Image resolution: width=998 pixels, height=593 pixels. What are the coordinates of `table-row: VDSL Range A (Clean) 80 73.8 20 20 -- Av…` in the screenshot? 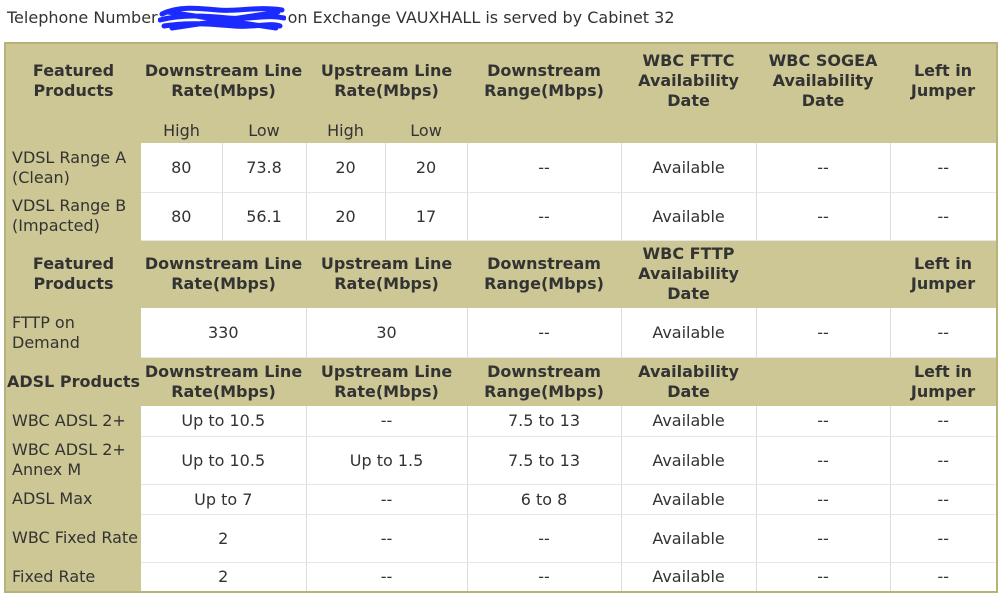 It's located at (501, 168).